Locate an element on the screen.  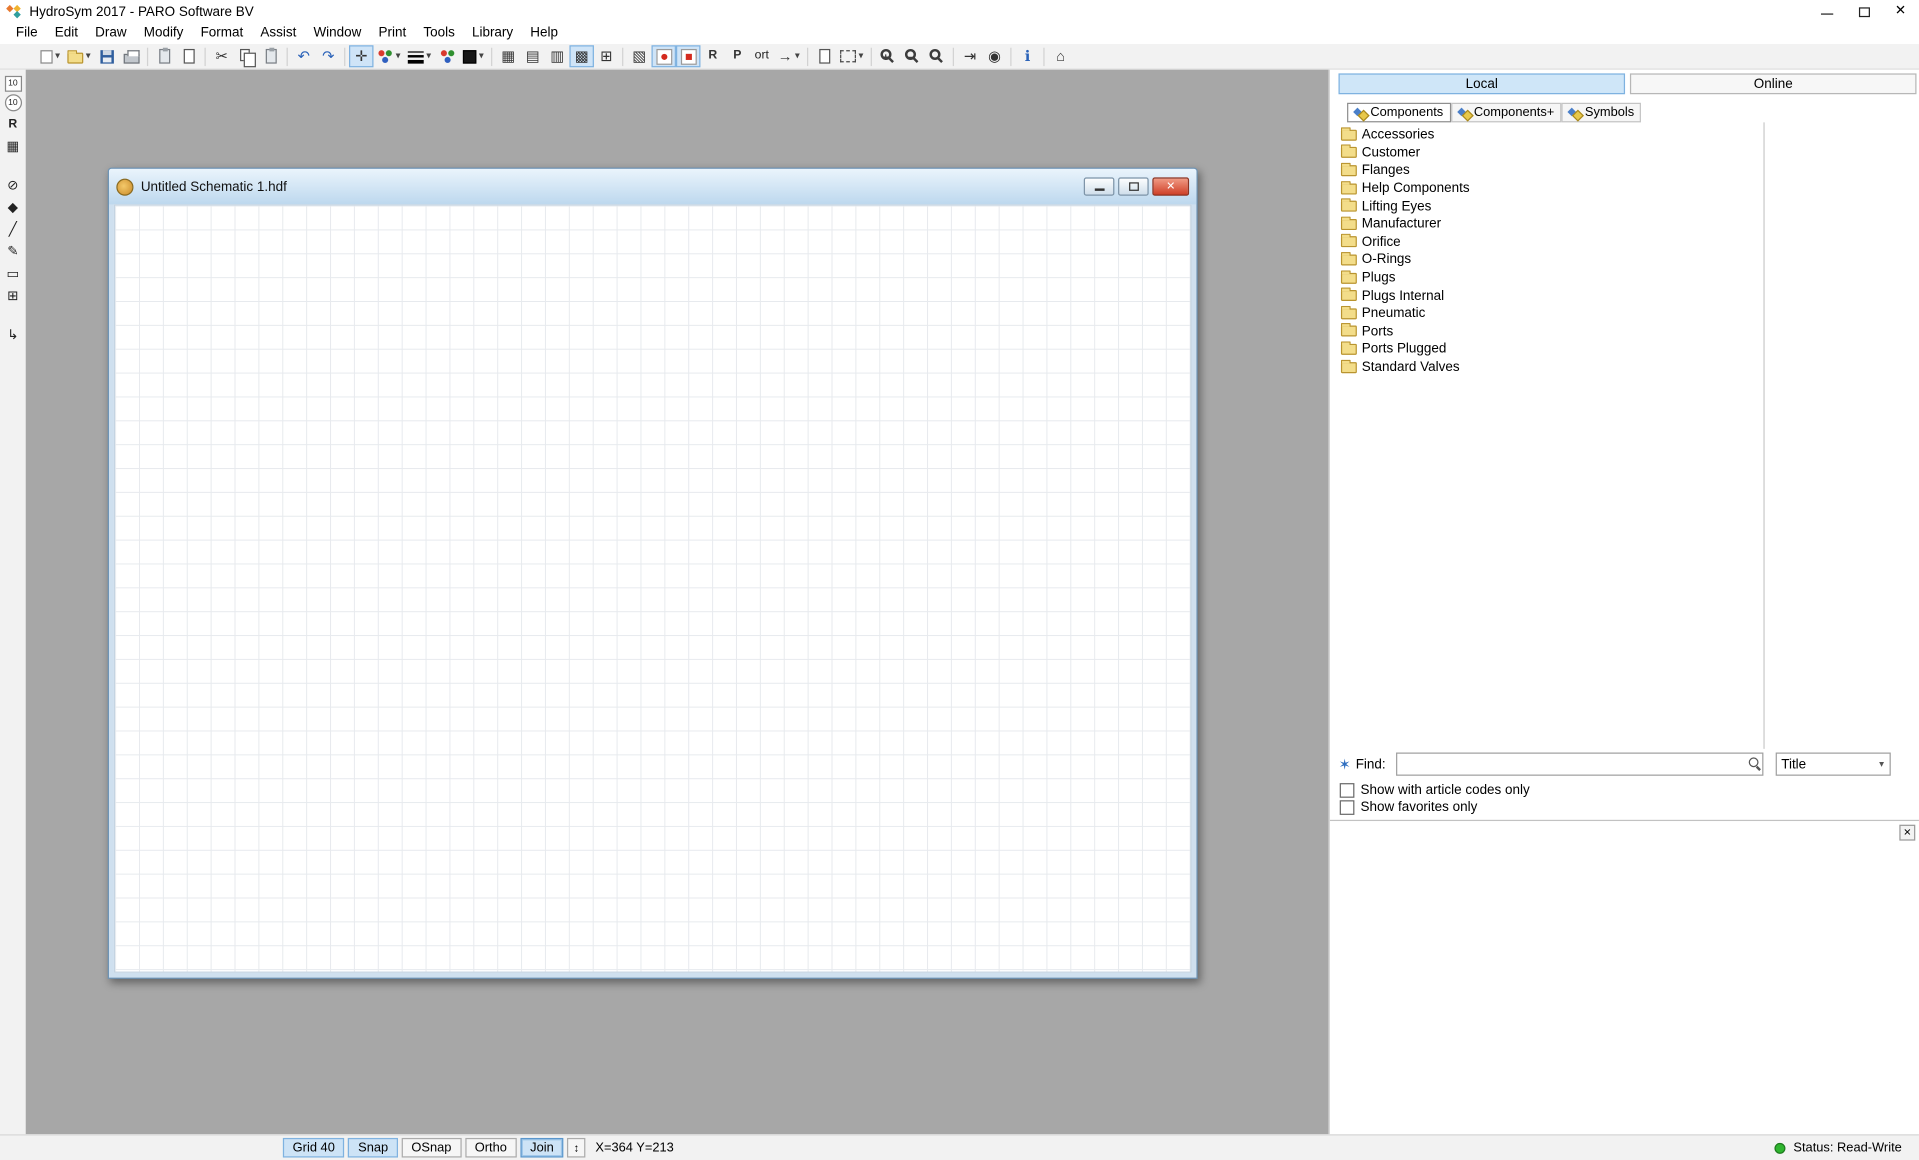
measure-tool-button: ╱ is located at coordinates (12, 229).